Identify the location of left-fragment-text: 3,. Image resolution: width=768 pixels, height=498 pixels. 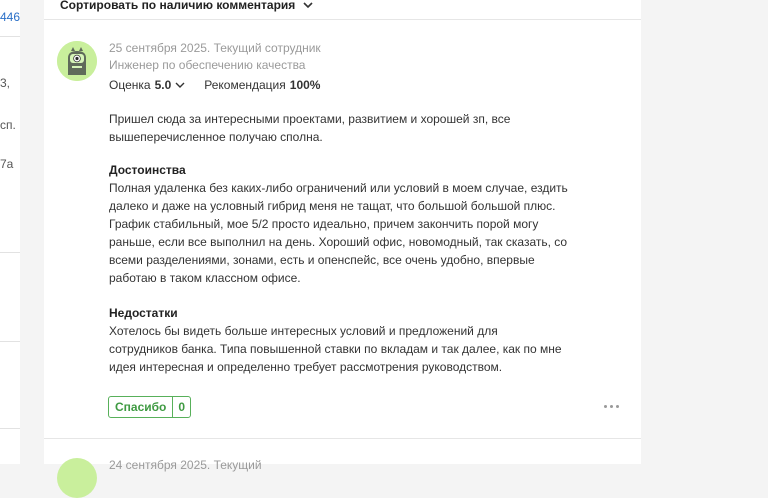
(5, 83).